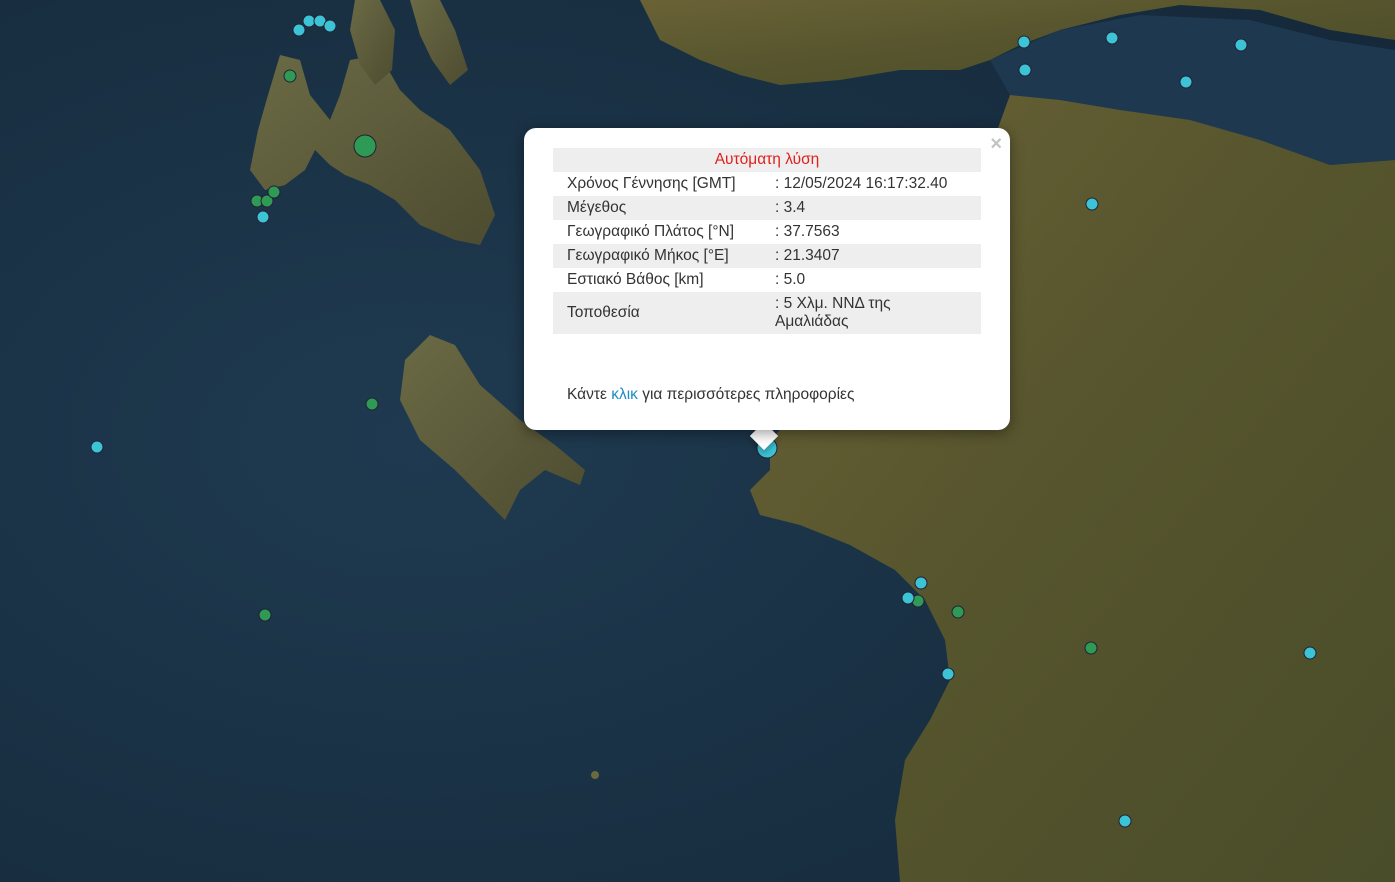 The width and height of the screenshot is (1395, 882). Describe the element at coordinates (657, 313) in the screenshot. I see `row-label-location: Τοποθεσία` at that location.